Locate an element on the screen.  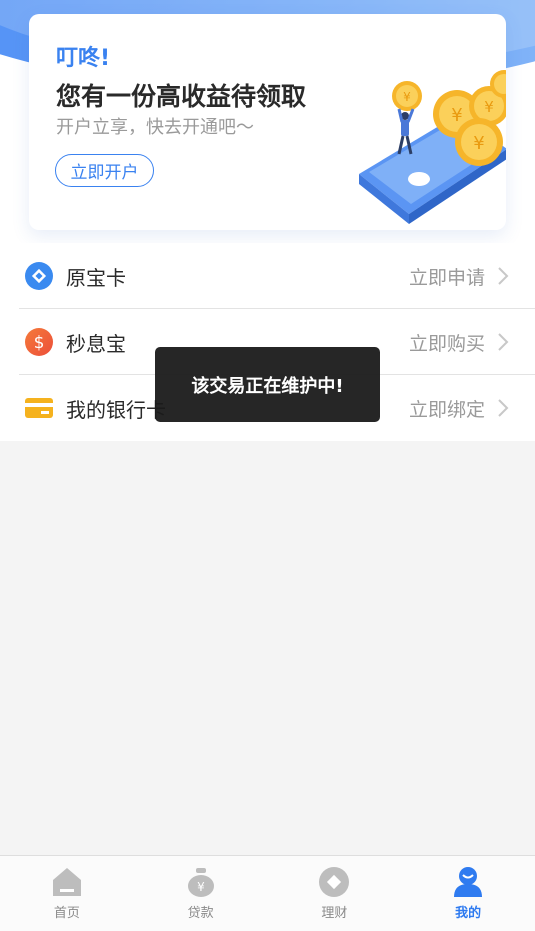
apply-now-link: 立即申请 is located at coordinates (447, 276).